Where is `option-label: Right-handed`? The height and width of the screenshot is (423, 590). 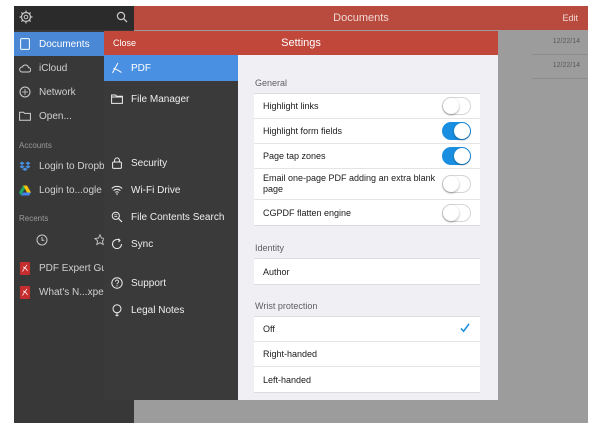
option-label: Right-handed is located at coordinates (290, 354).